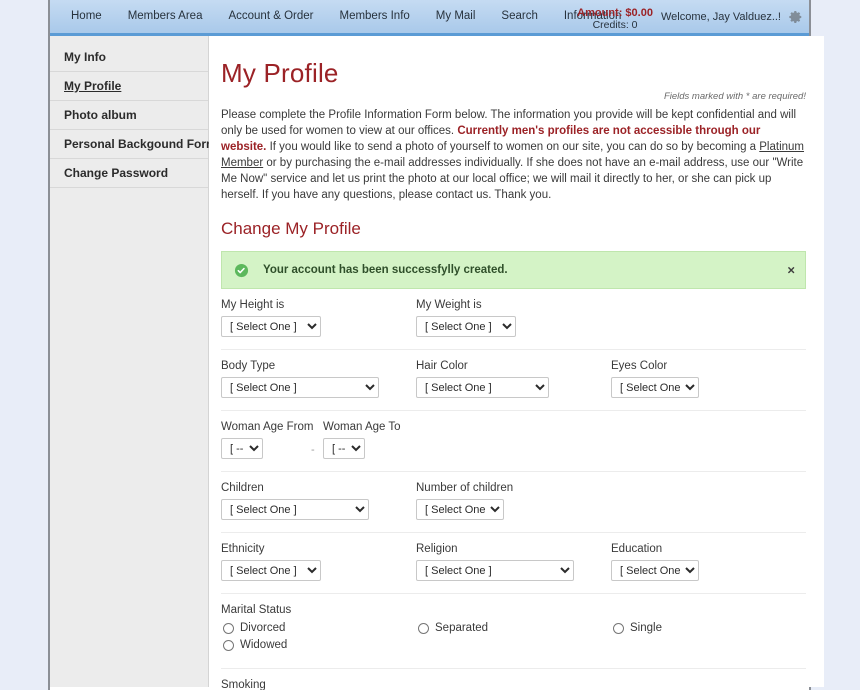 The image size is (860, 690). What do you see at coordinates (253, 305) in the screenshot?
I see `field-label: My Height is` at bounding box center [253, 305].